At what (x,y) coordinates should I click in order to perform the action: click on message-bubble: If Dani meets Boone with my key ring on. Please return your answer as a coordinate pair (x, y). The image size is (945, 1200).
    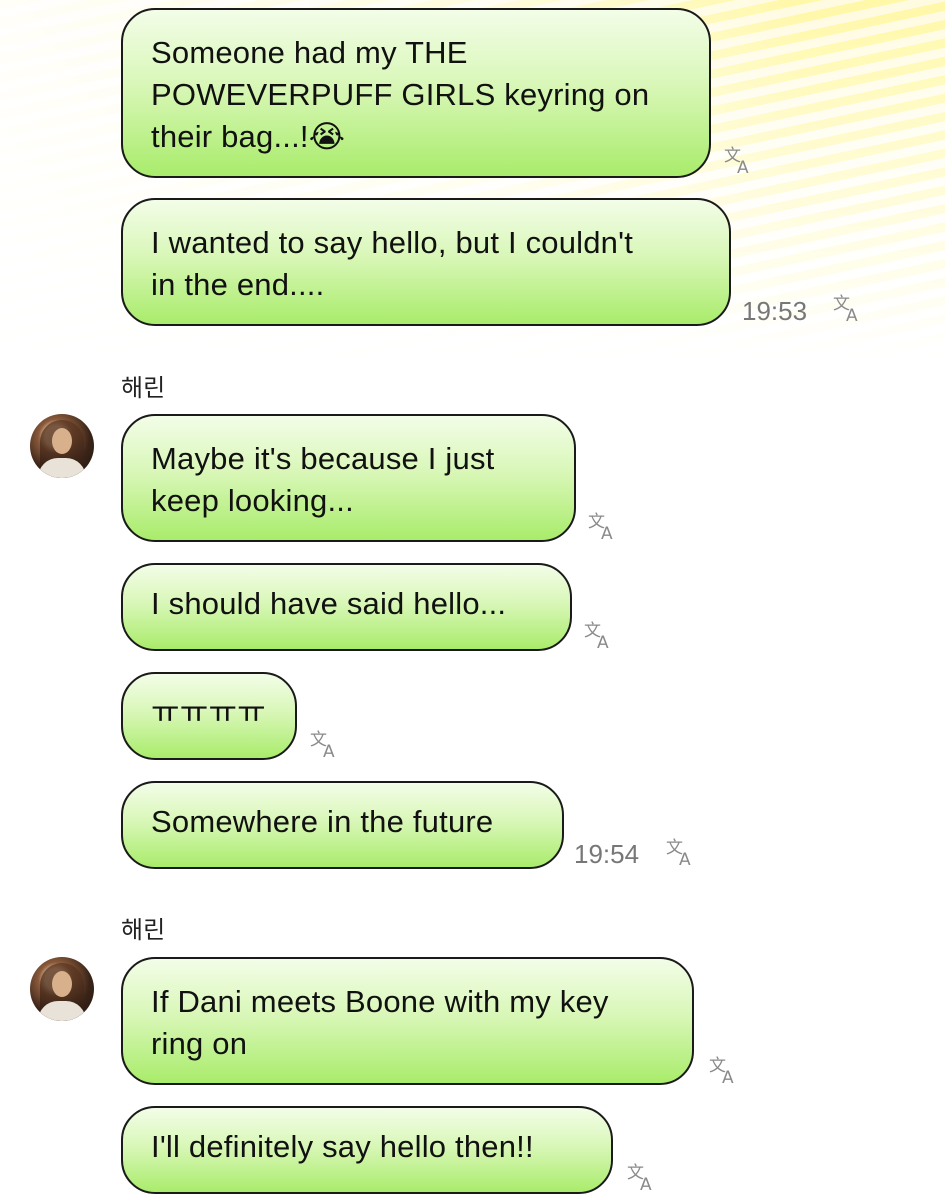
    Looking at the image, I should click on (407, 1021).